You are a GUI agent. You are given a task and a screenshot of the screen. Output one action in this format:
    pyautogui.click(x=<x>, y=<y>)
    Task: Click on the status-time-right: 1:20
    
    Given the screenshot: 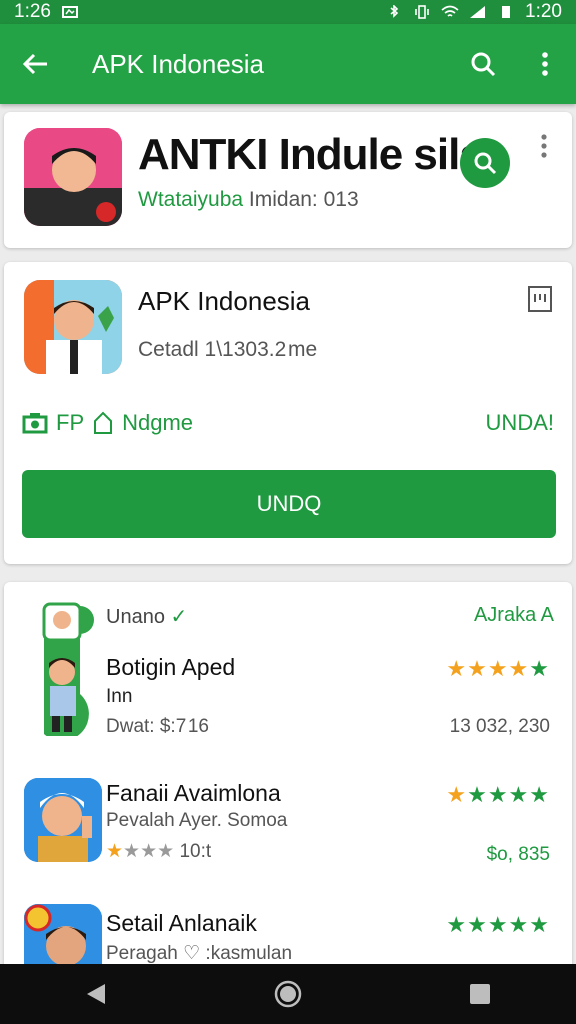 What is the action you would take?
    pyautogui.click(x=543, y=11)
    